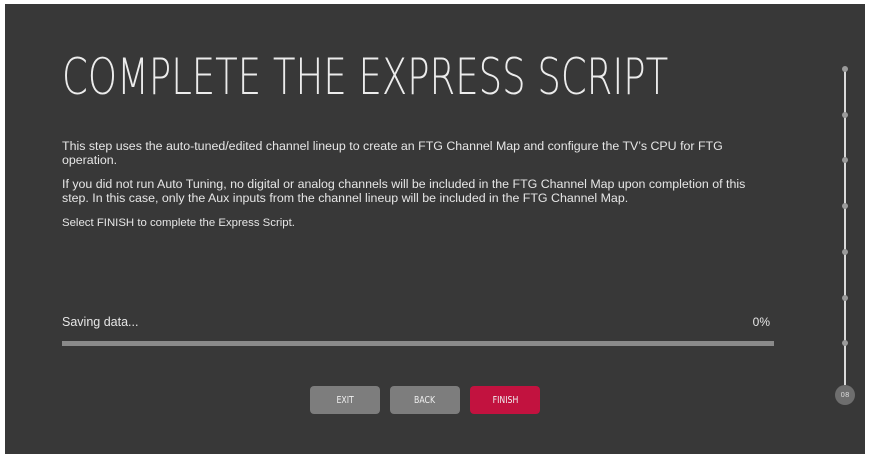 The image size is (869, 456). I want to click on exit-button: EXIT, so click(345, 400).